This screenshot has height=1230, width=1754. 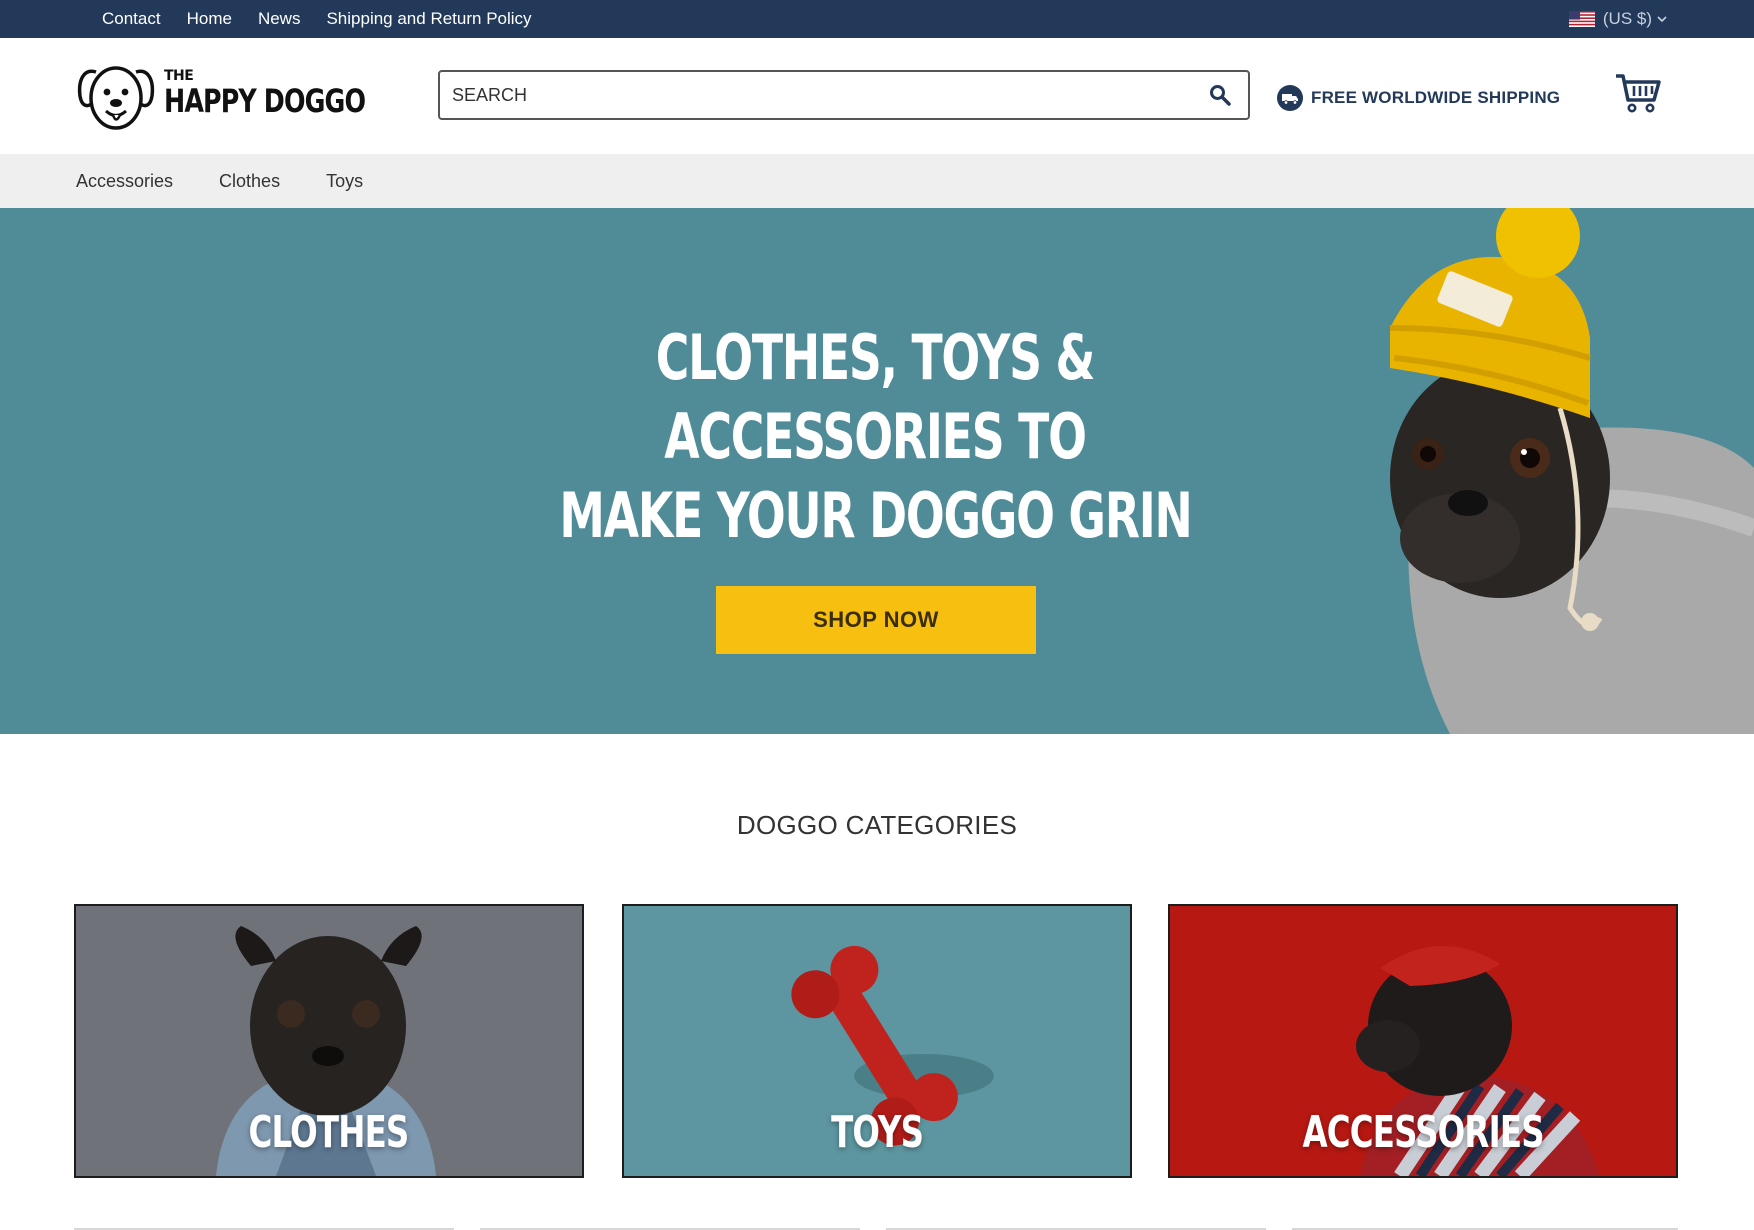 What do you see at coordinates (329, 1041) in the screenshot?
I see `category-card-clothes: CLOTHES` at bounding box center [329, 1041].